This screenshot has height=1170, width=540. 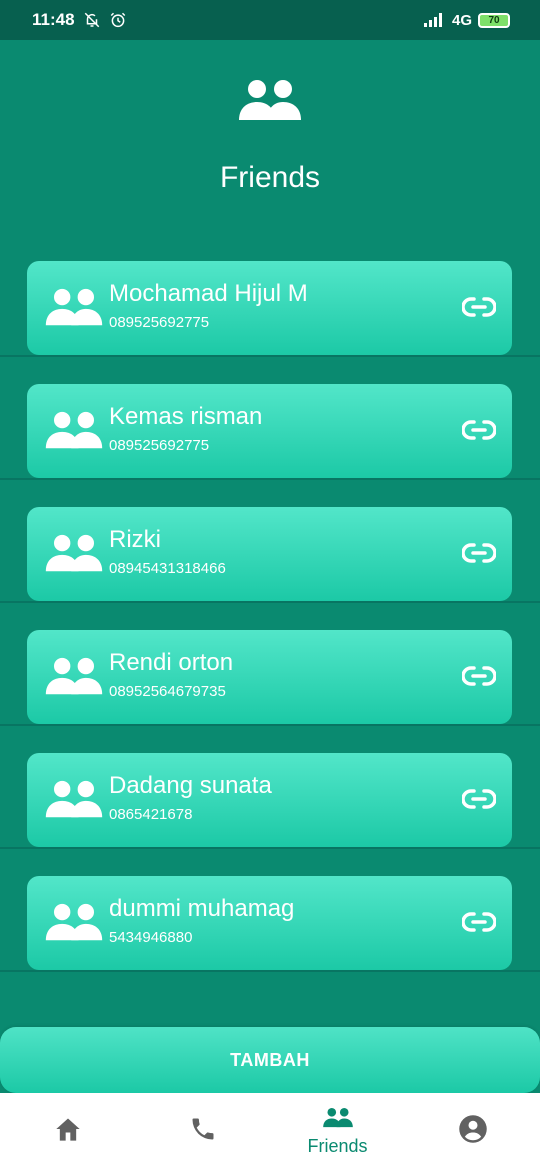 I want to click on friend-card: Rizki 08945431318466, so click(x=269, y=554).